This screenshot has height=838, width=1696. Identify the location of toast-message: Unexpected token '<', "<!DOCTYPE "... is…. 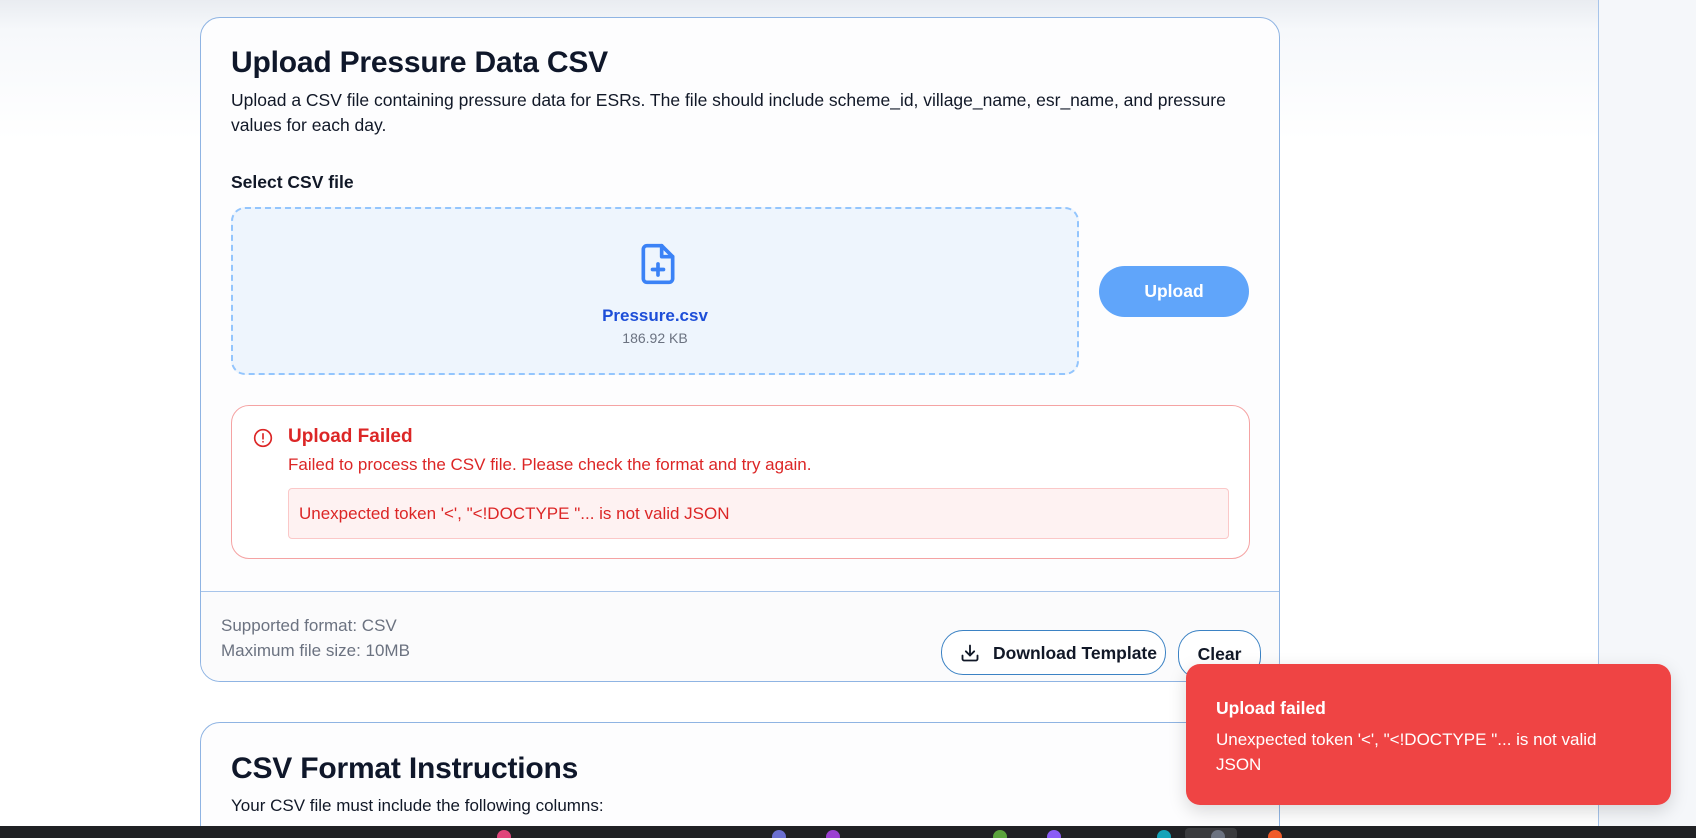
(1406, 752).